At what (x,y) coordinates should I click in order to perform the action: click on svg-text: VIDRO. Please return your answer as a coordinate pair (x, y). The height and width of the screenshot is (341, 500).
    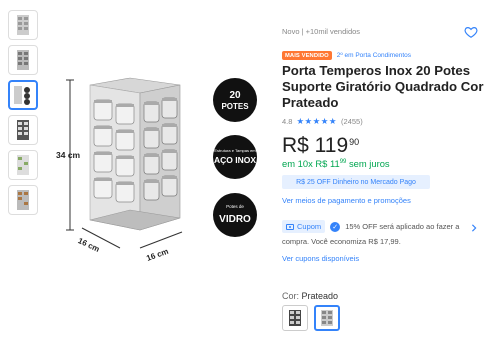
    Looking at the image, I should click on (235, 219).